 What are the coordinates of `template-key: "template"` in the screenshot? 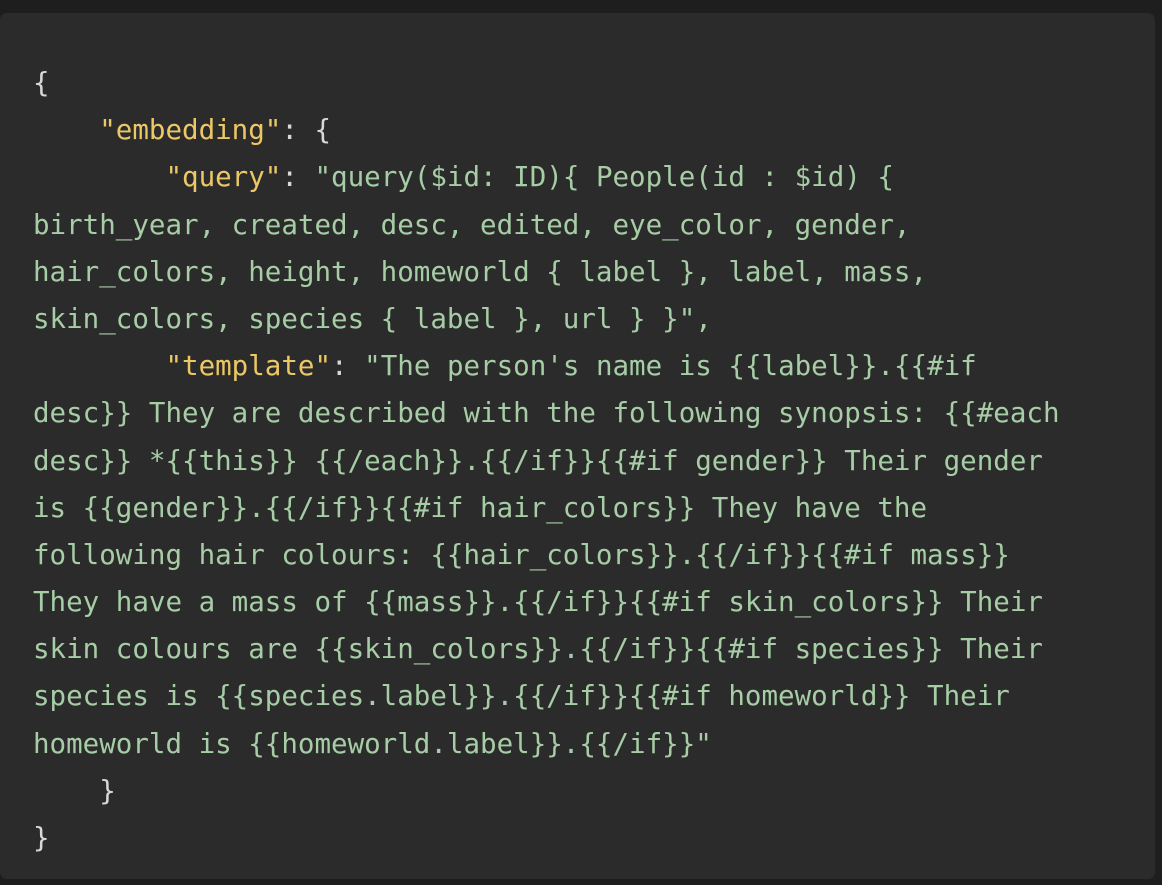 It's located at (248, 366).